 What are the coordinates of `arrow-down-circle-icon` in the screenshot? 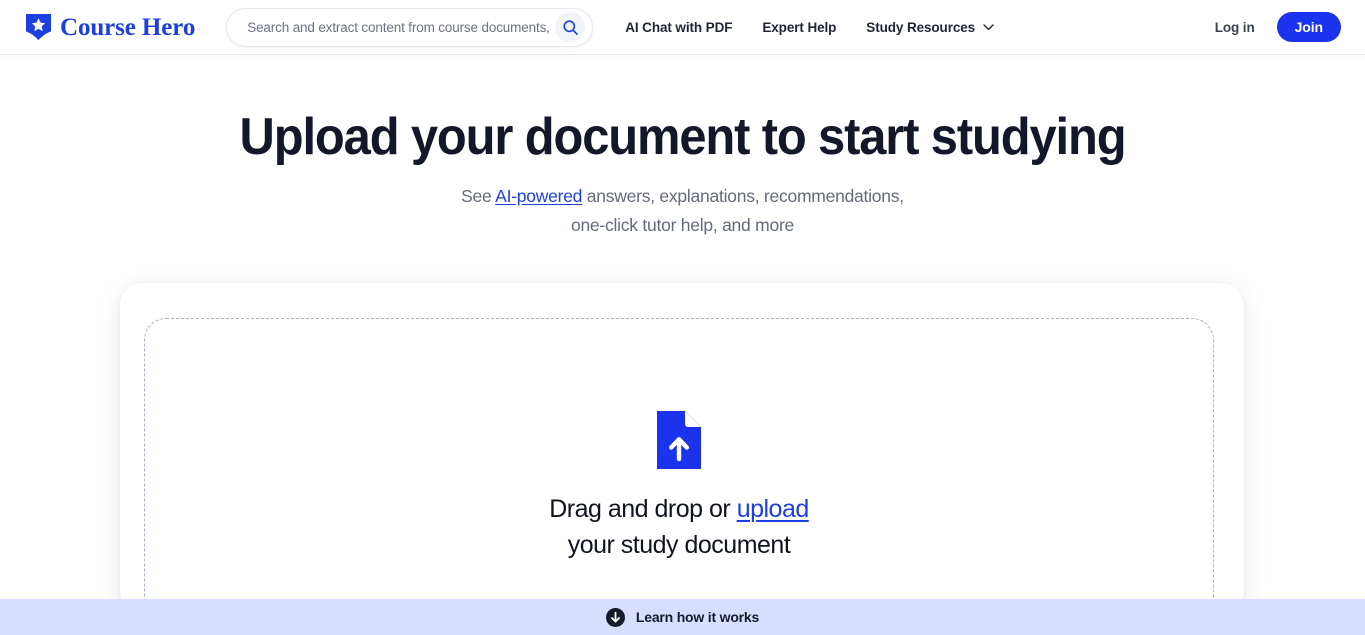 It's located at (615, 617).